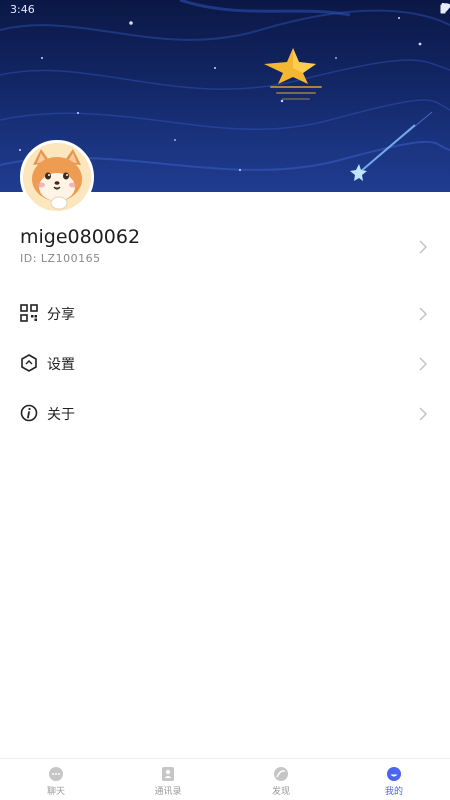 Image resolution: width=450 pixels, height=800 pixels. I want to click on status-time: 3:46, so click(22, 9).